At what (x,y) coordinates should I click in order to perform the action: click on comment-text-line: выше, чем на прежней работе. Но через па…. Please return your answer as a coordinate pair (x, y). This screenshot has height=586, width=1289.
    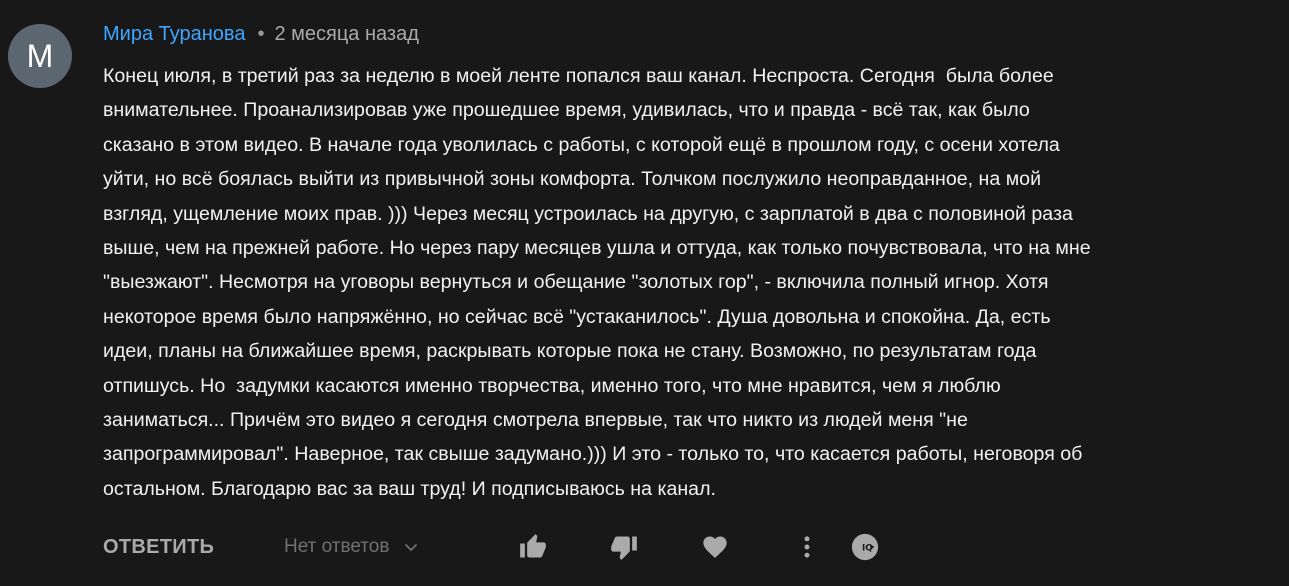
    Looking at the image, I should click on (597, 248).